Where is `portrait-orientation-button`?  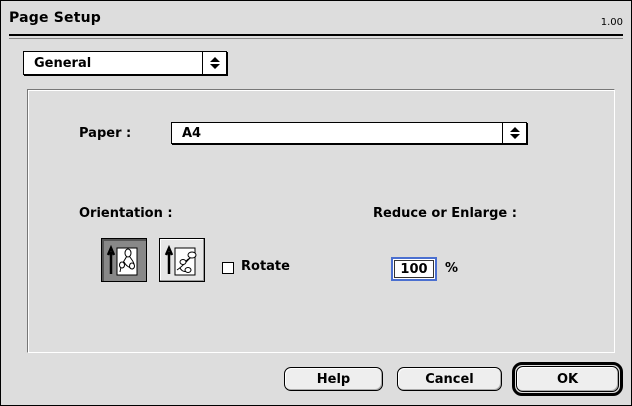 portrait-orientation-button is located at coordinates (124, 260).